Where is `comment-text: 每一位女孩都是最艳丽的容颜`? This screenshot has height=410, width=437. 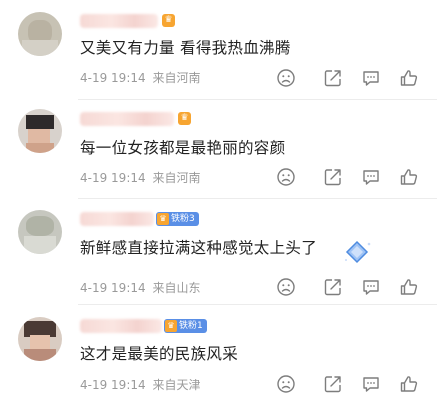 comment-text: 每一位女孩都是最艳丽的容颜 is located at coordinates (183, 148).